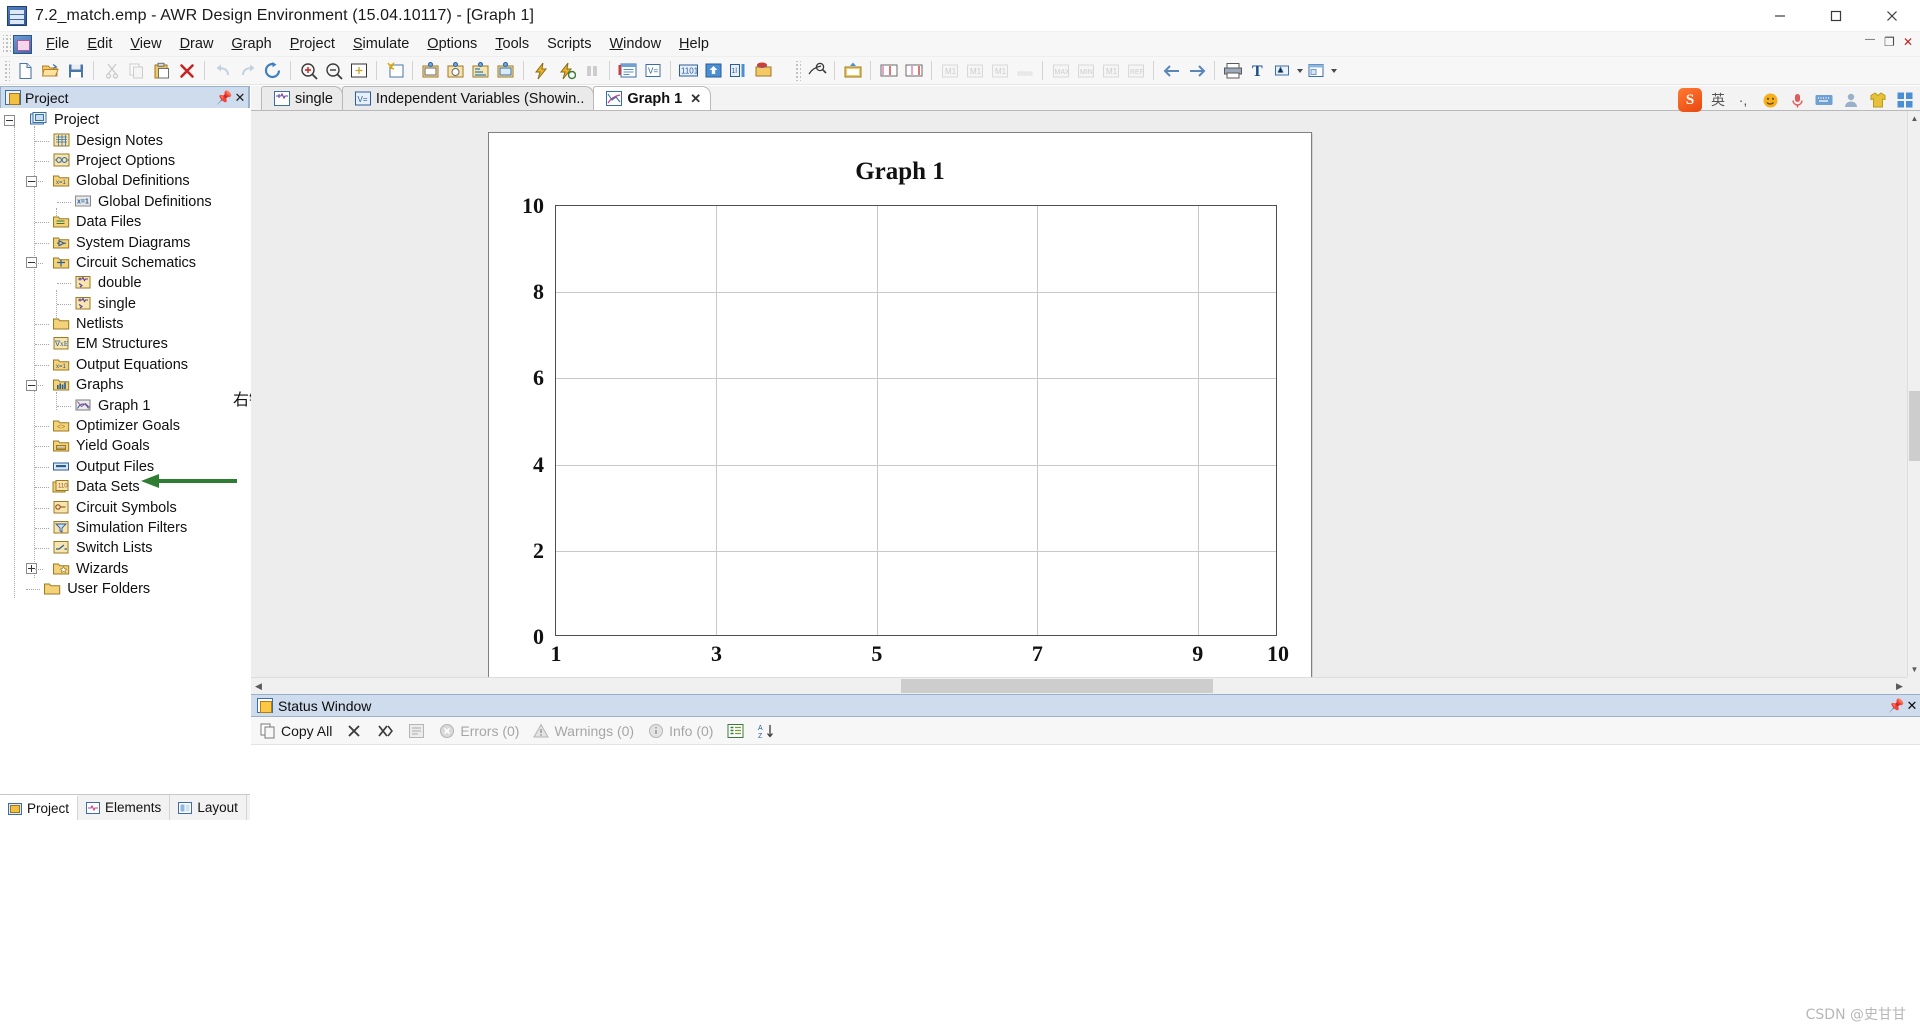  Describe the element at coordinates (1780, 16) in the screenshot. I see `minimize-button` at that location.